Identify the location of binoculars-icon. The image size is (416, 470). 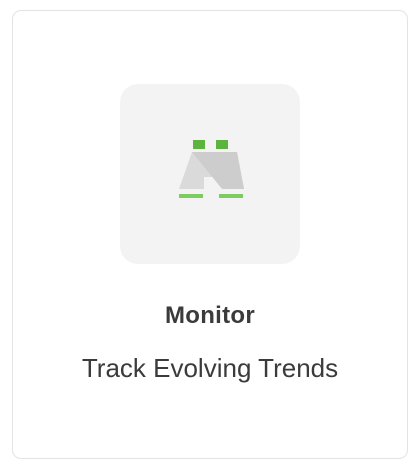
(211, 169).